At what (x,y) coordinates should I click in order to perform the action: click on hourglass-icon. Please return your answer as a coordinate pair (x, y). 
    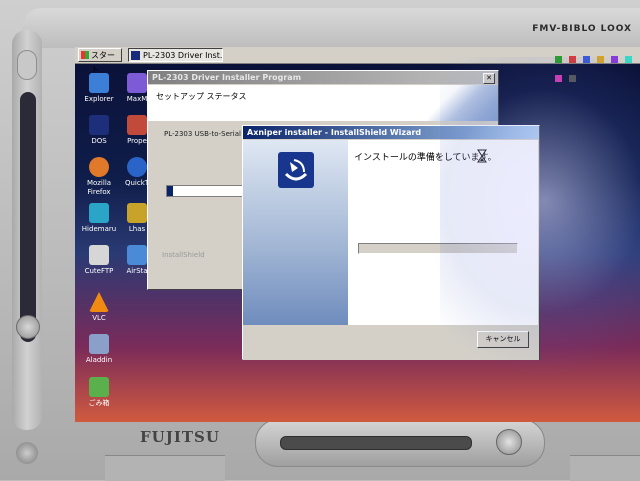
    Looking at the image, I should click on (482, 156).